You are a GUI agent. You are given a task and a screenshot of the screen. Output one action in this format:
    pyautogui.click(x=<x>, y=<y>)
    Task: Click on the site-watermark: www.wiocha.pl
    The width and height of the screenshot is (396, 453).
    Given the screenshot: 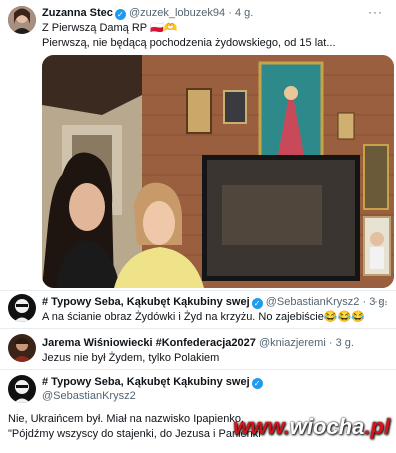 What is the action you would take?
    pyautogui.click(x=311, y=426)
    